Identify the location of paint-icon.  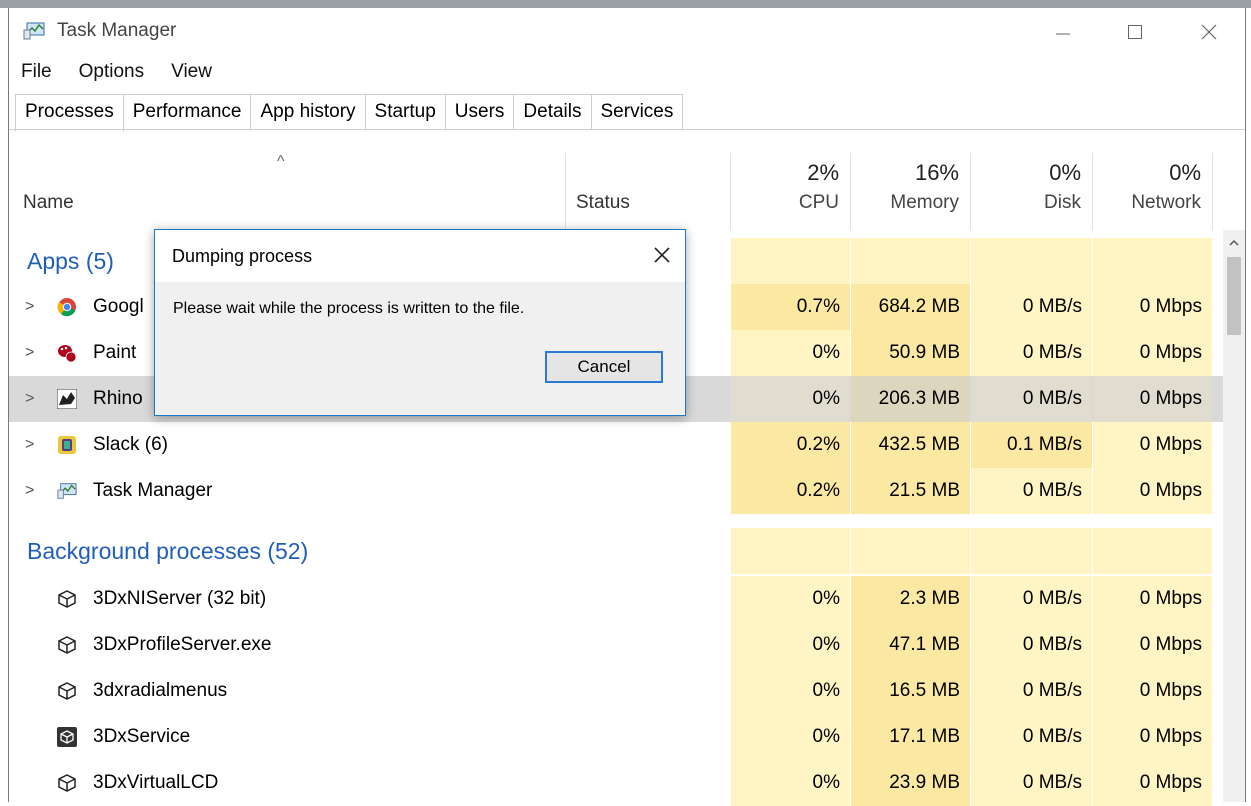
(67, 354).